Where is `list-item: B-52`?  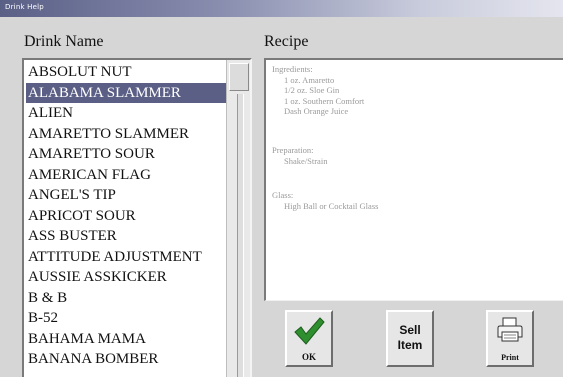 list-item: B-52 is located at coordinates (126, 318).